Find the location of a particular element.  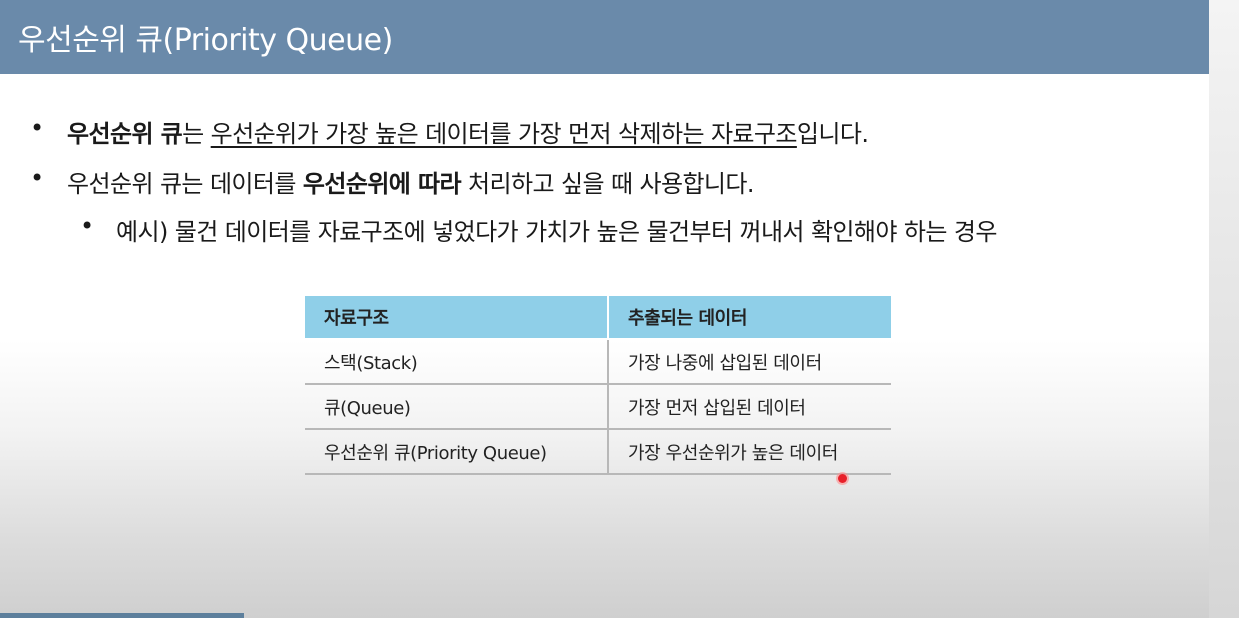

table-row: 우선순위 큐(Priority Queue) 가장 우선순위가 높은 데이터 is located at coordinates (598, 452).